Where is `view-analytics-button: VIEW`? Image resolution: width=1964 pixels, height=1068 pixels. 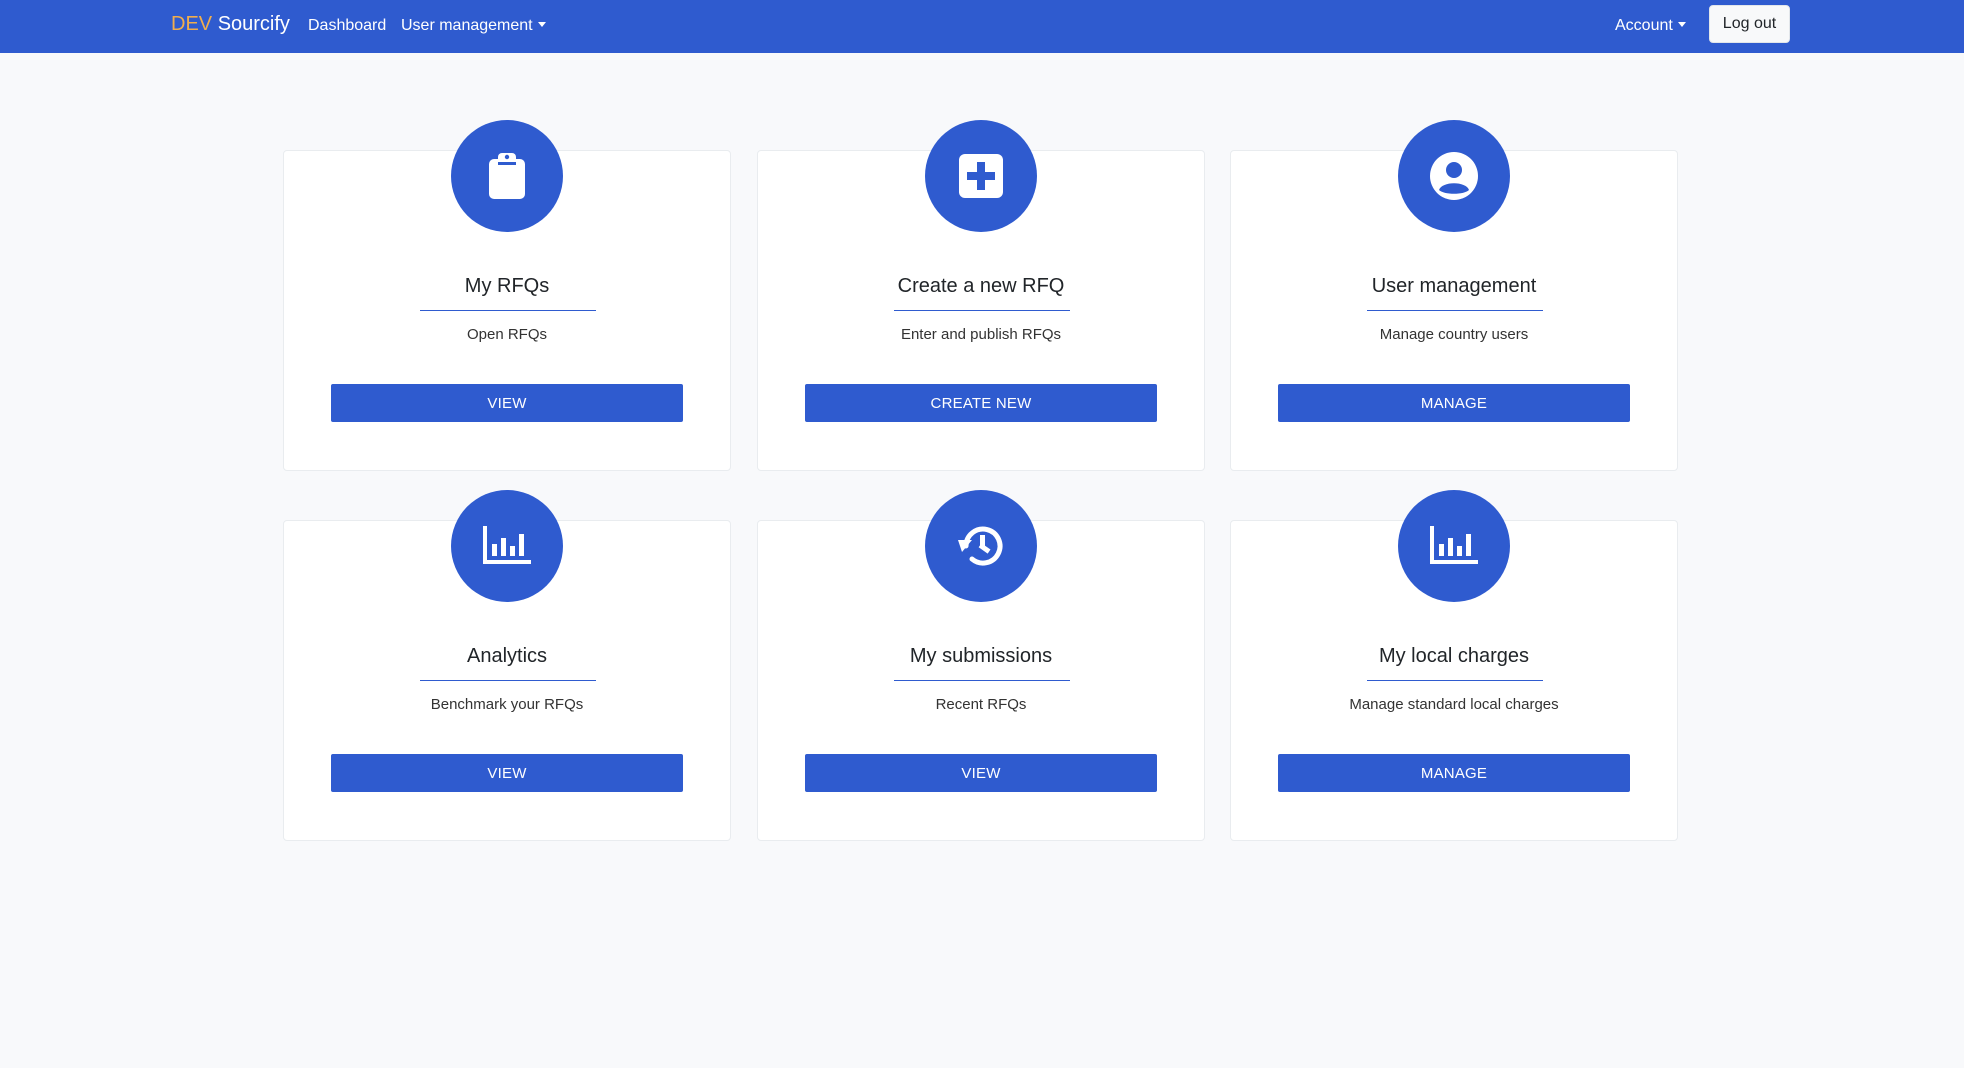
view-analytics-button: VIEW is located at coordinates (507, 773).